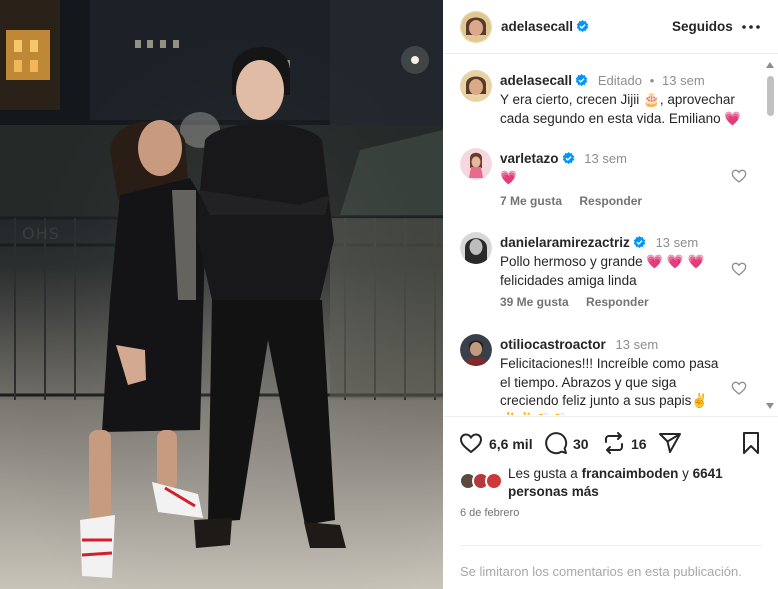  I want to click on like-heart-icon, so click(471, 443).